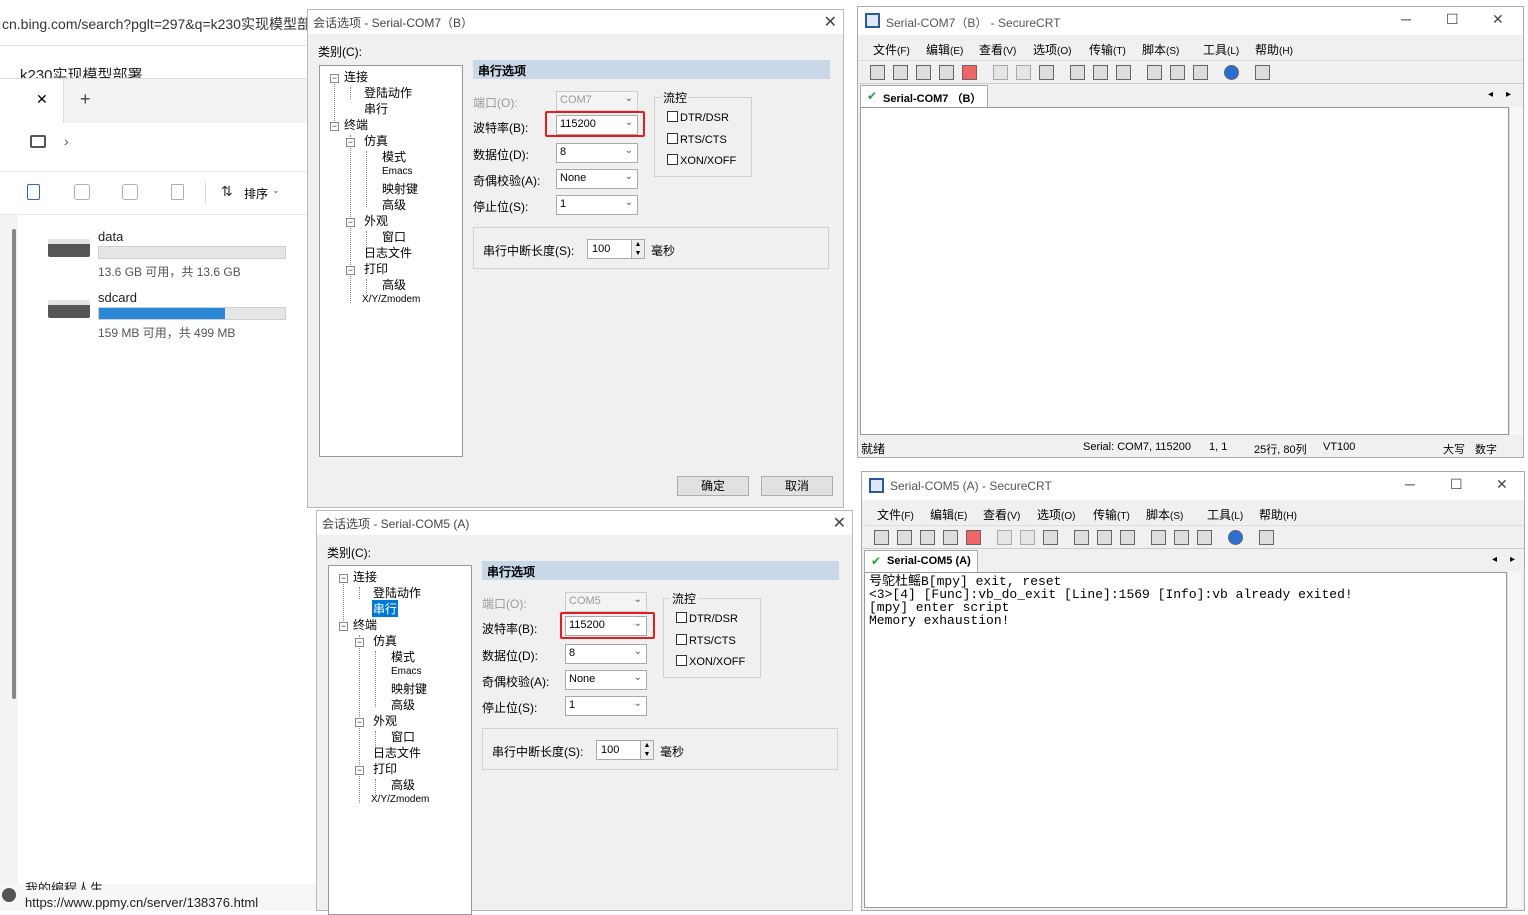 This screenshot has height=915, width=1528. Describe the element at coordinates (376, 140) in the screenshot. I see `tree-emulation: 仿真` at that location.